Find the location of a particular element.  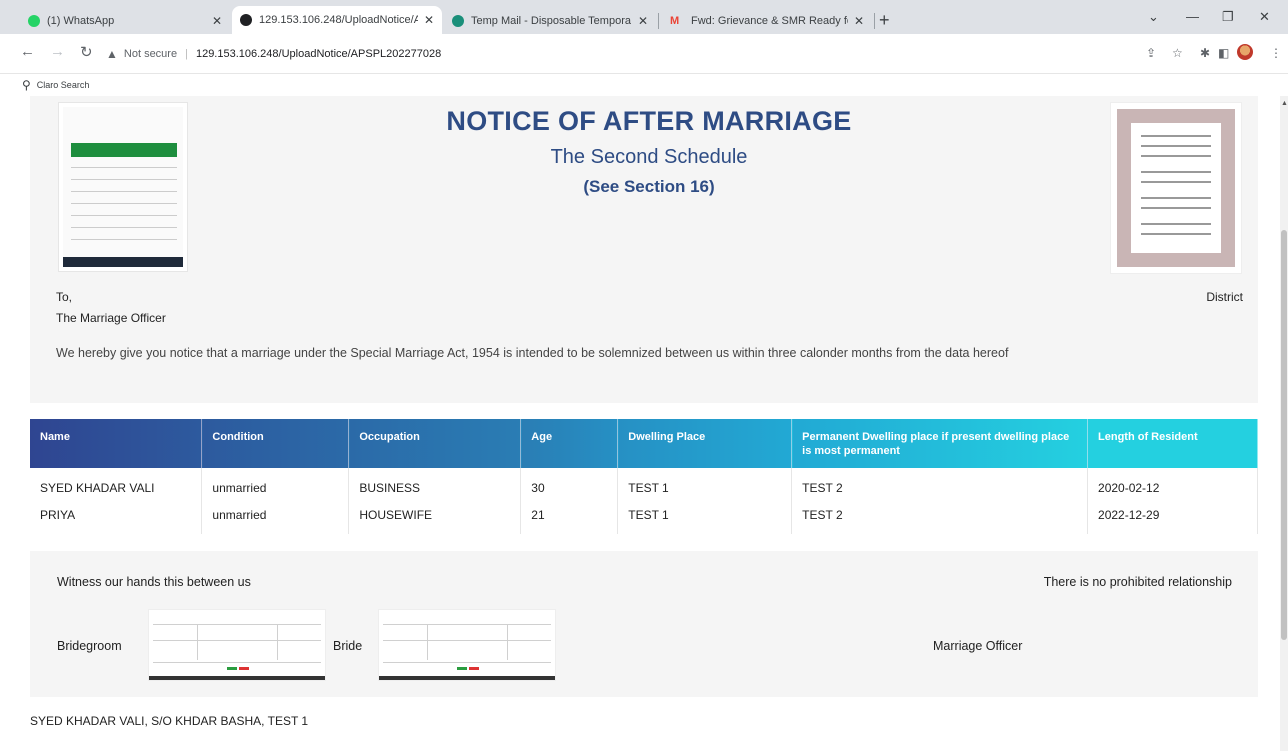

cell-length-of-resident: 2022-12-29 is located at coordinates (1172, 517).